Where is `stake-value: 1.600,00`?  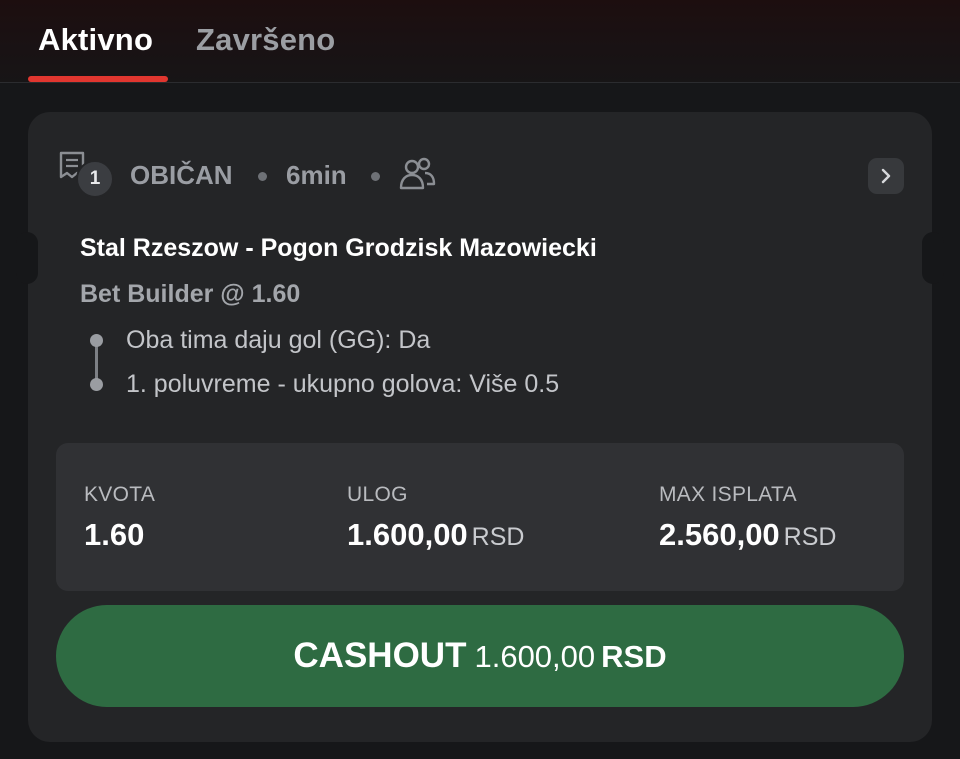
stake-value: 1.600,00 is located at coordinates (407, 534).